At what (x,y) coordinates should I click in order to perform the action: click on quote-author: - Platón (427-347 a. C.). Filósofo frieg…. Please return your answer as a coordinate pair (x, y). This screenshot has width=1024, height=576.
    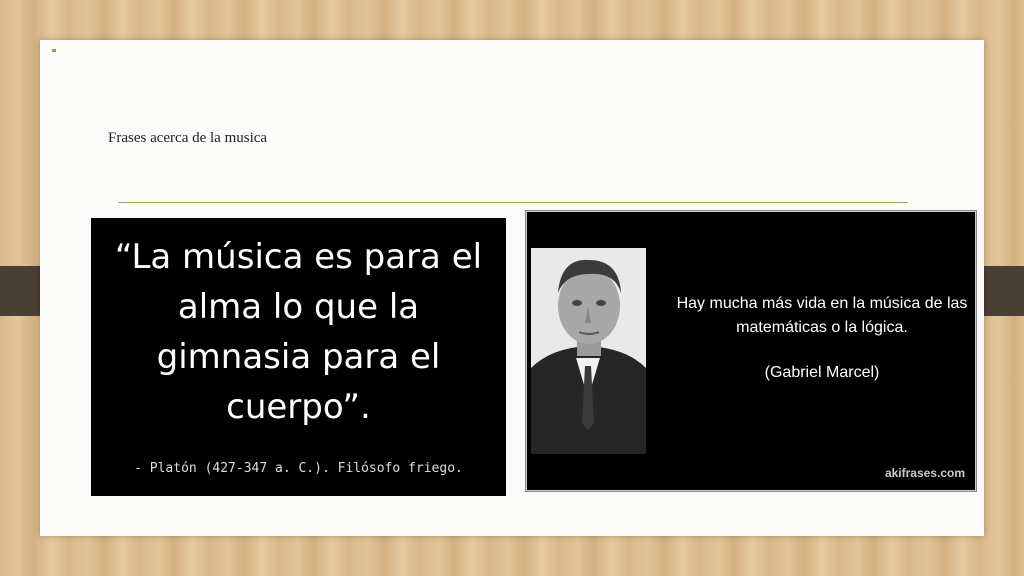
    Looking at the image, I should click on (298, 468).